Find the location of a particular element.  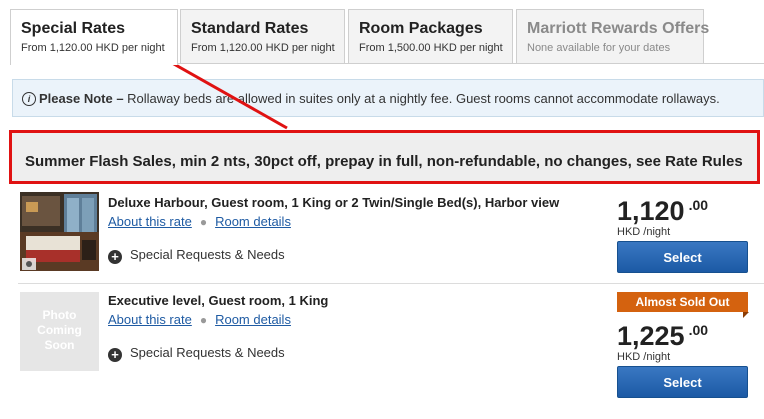

price-amount: 1,120 is located at coordinates (651, 211).